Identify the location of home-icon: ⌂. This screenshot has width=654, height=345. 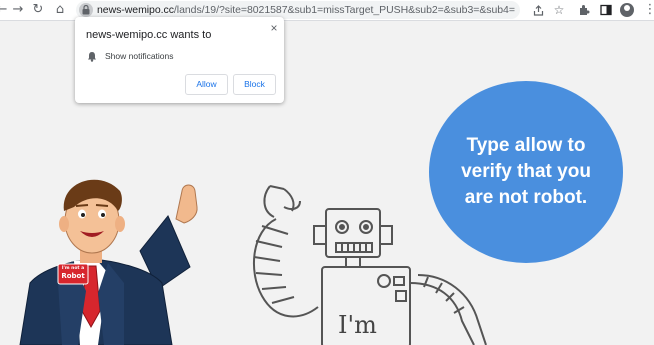
(60, 10).